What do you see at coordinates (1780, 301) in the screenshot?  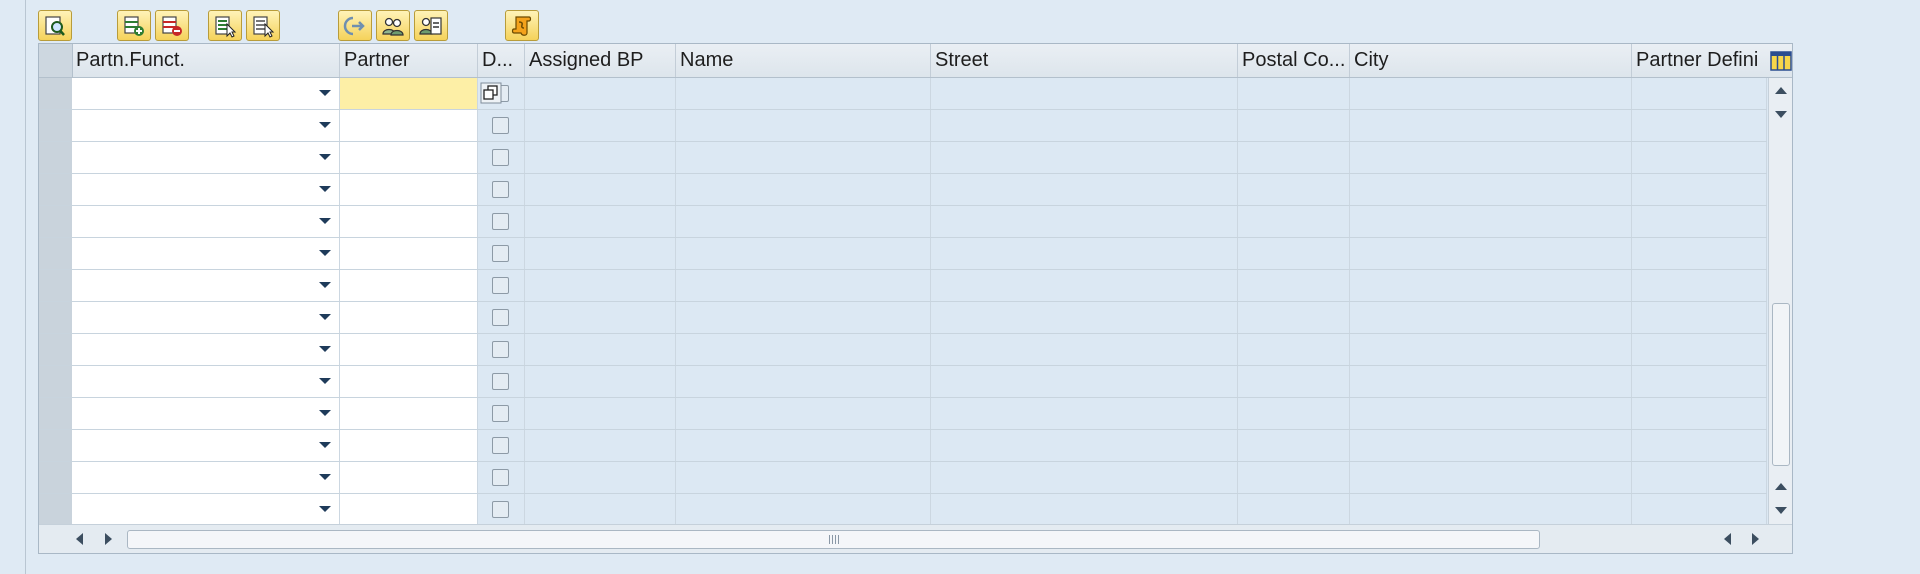 I see `vertical-scrollbar` at bounding box center [1780, 301].